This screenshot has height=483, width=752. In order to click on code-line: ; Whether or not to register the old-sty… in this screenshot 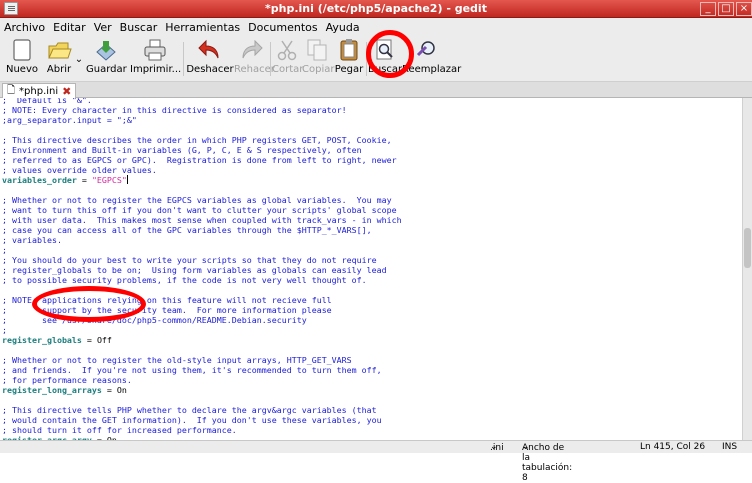, I will do `click(177, 360)`.